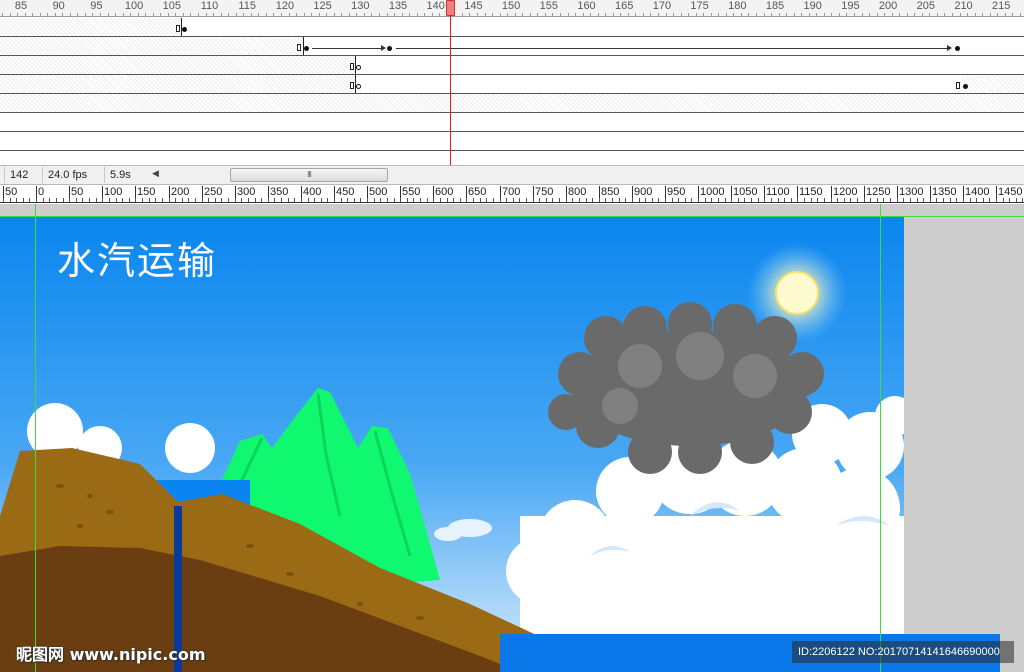  Describe the element at coordinates (155, 173) in the screenshot. I see `arrow-left-icon: ◀` at that location.